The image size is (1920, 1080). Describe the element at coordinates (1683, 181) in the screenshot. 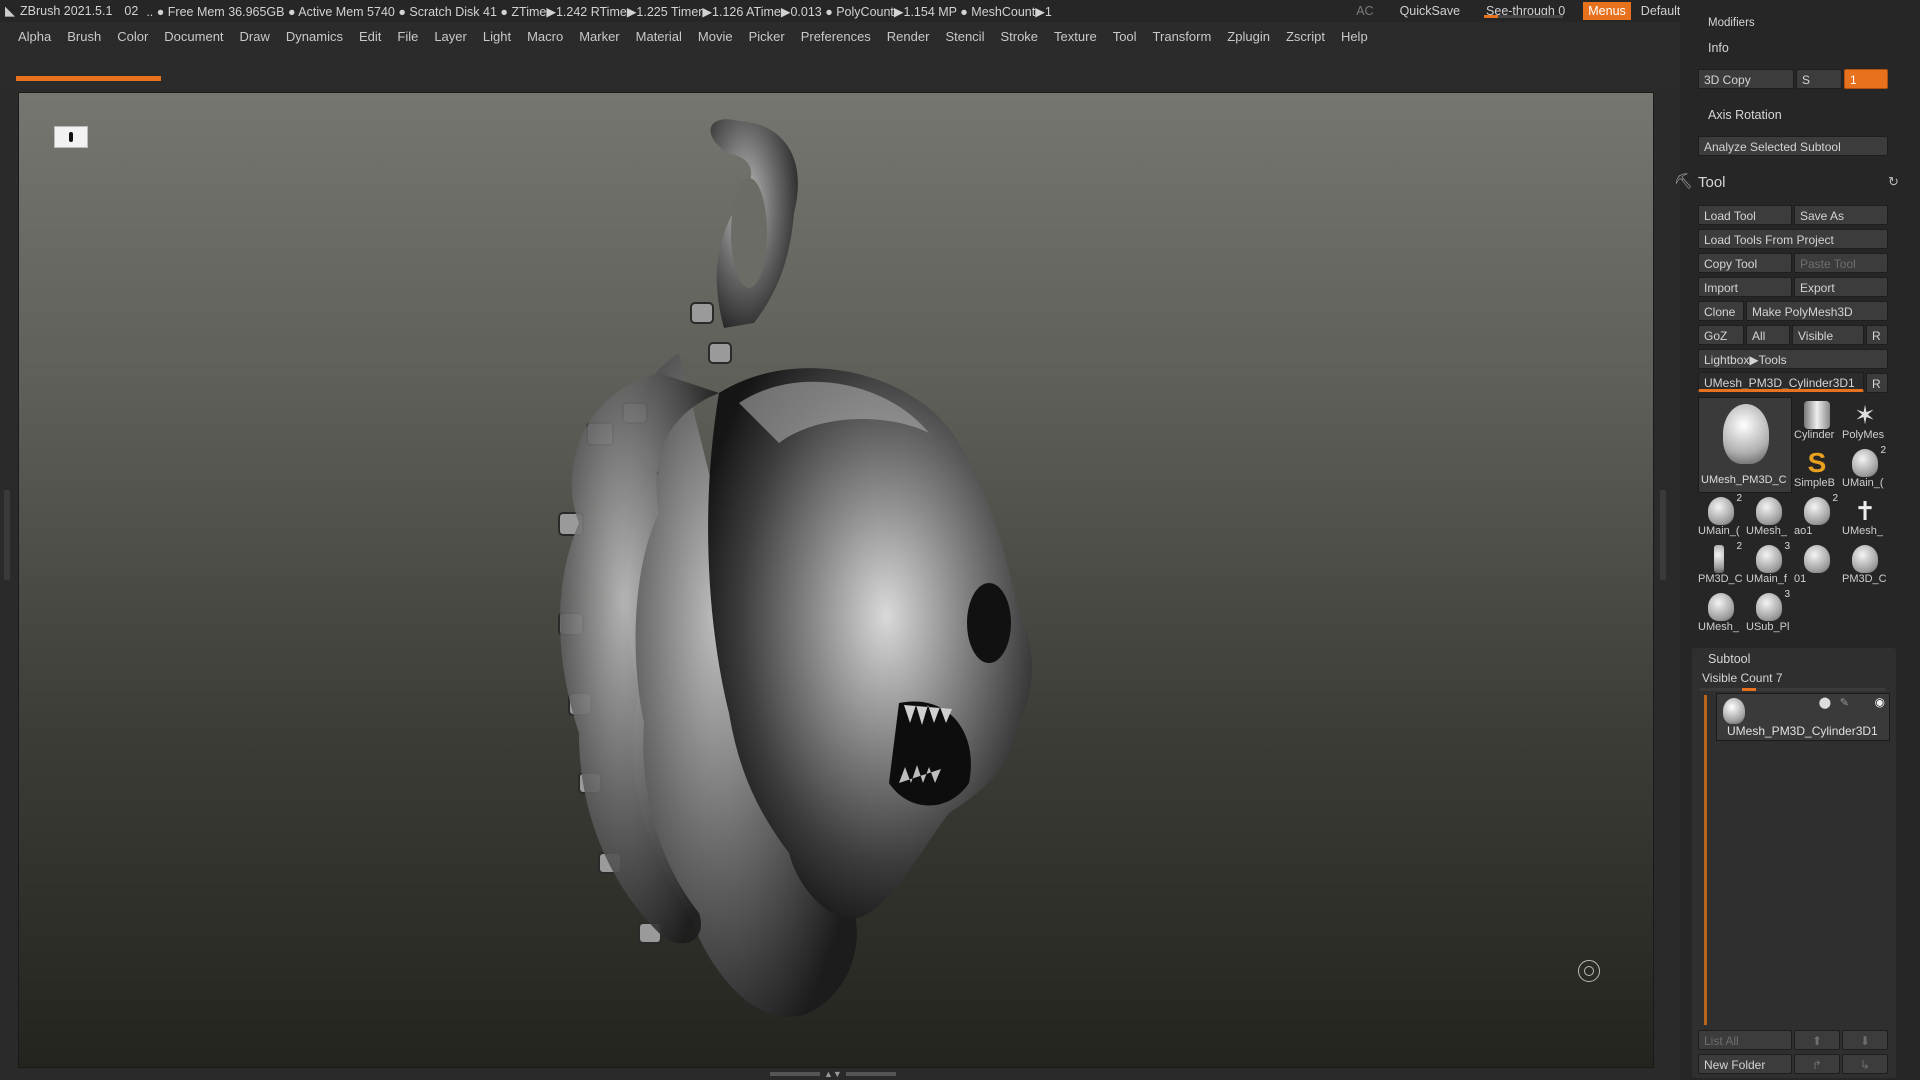

I see `tool-pin-icon: ⛏` at that location.